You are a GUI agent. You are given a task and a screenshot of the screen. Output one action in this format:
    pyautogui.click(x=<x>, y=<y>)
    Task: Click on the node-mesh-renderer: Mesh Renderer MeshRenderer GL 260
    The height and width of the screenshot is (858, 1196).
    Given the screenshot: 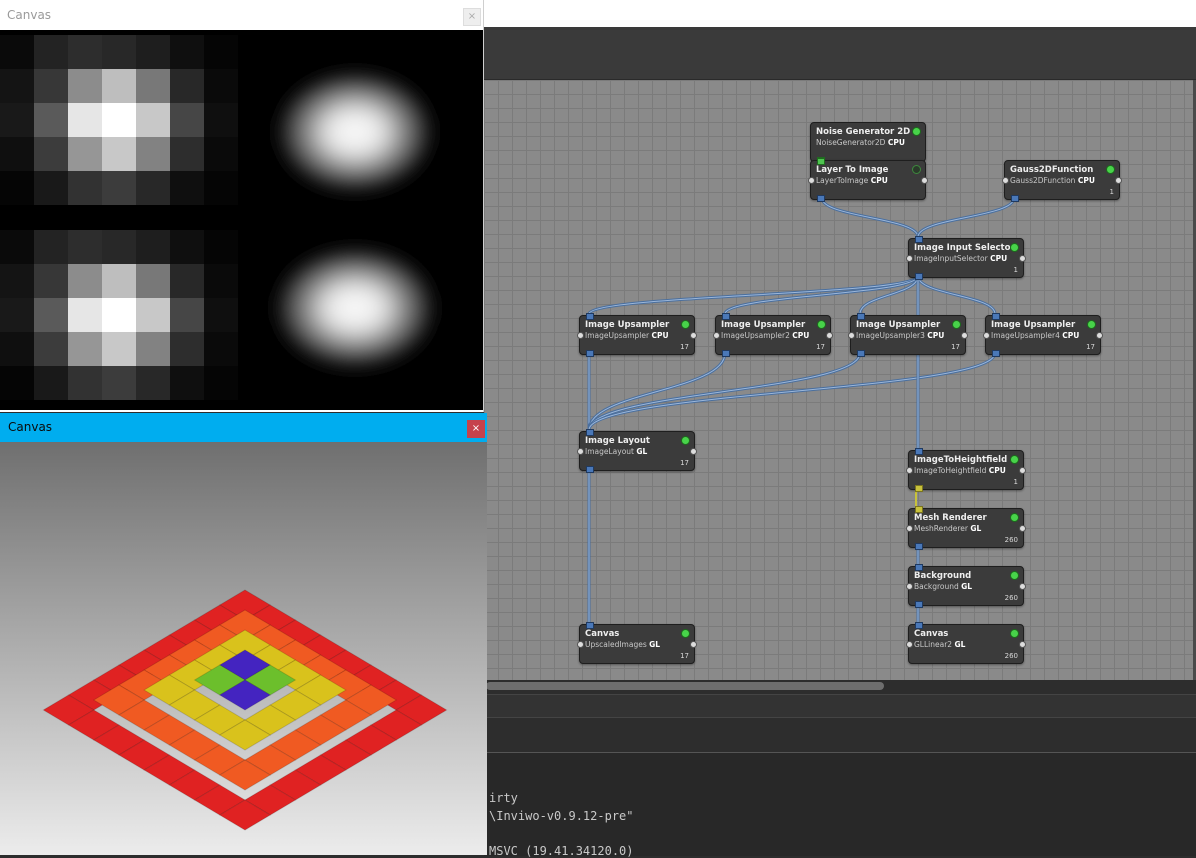 What is the action you would take?
    pyautogui.click(x=966, y=528)
    